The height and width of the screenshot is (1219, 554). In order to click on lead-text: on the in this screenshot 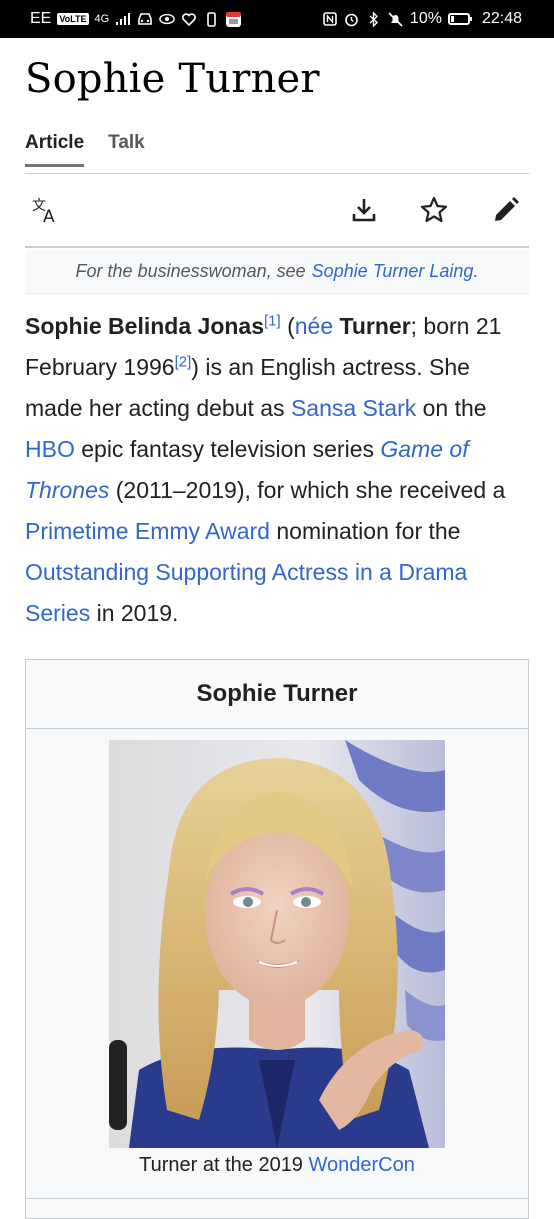, I will do `click(451, 408)`.